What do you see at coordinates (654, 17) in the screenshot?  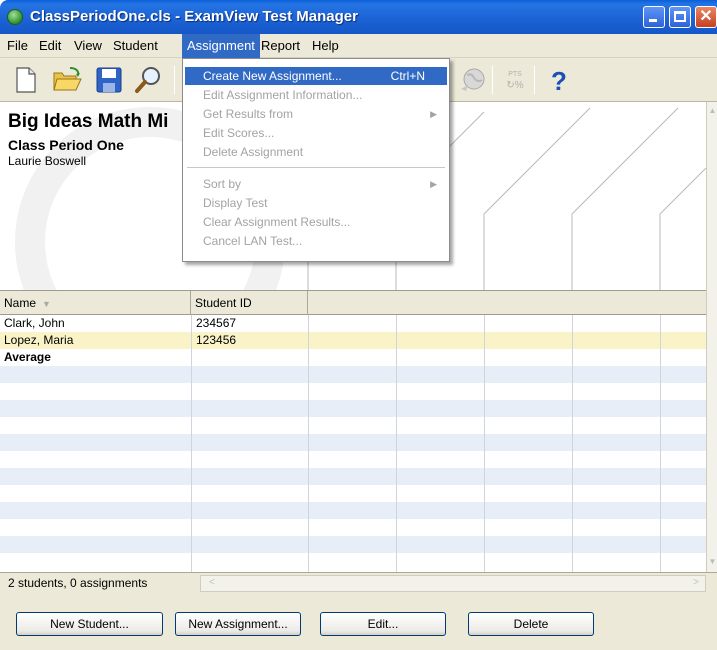 I see `minimize-button` at bounding box center [654, 17].